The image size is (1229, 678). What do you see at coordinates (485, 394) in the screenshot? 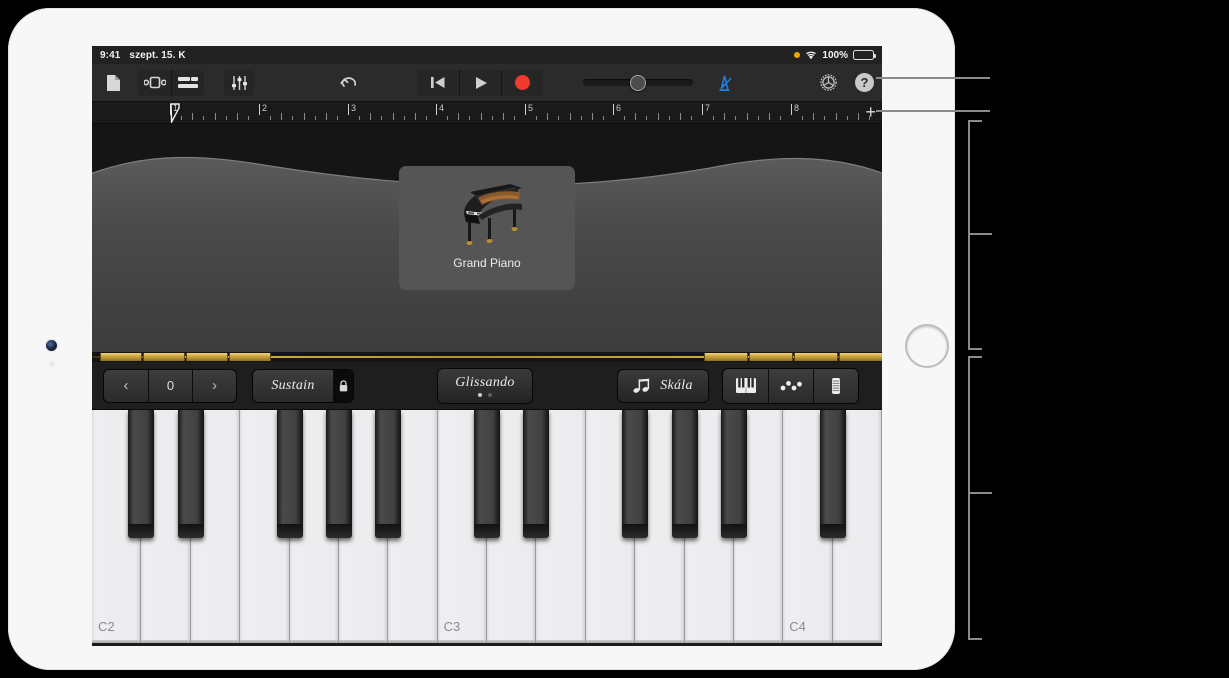
I see `glissando-page-dots` at bounding box center [485, 394].